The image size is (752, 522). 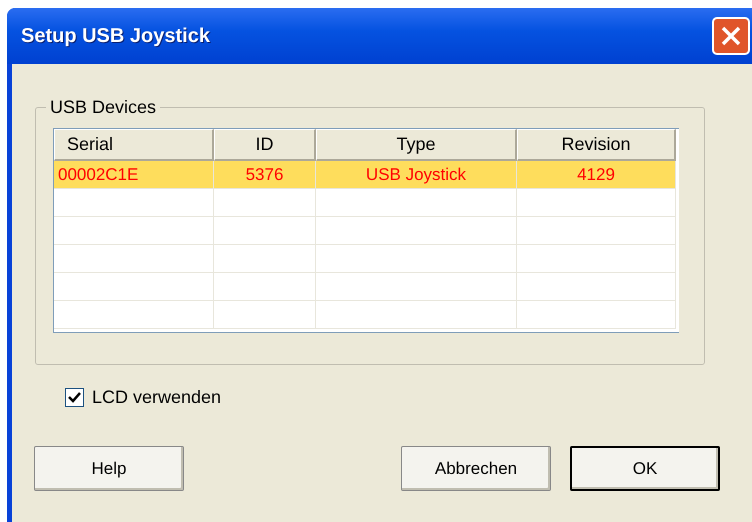 What do you see at coordinates (265, 175) in the screenshot?
I see `table-cell: 5376` at bounding box center [265, 175].